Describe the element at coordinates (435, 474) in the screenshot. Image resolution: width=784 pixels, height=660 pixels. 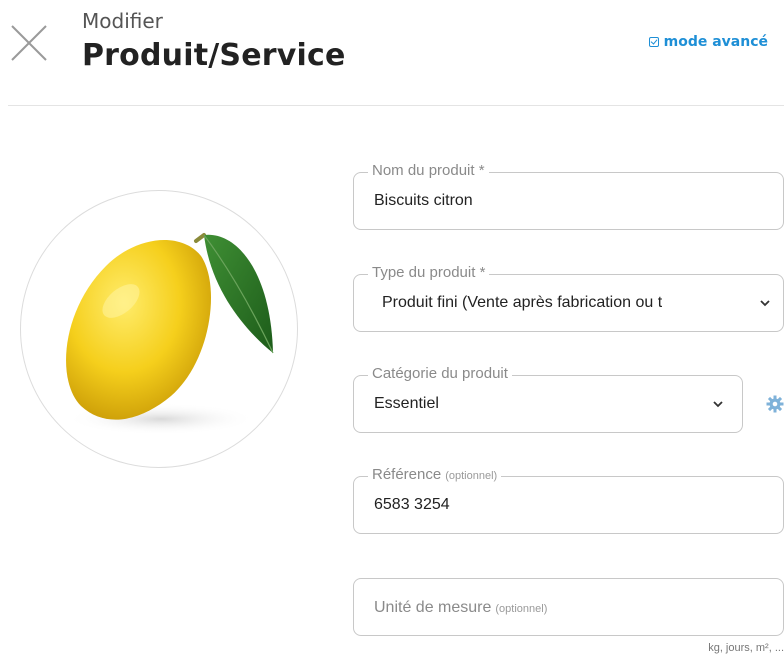
I see `reference-label: Référence (optionnel)` at that location.